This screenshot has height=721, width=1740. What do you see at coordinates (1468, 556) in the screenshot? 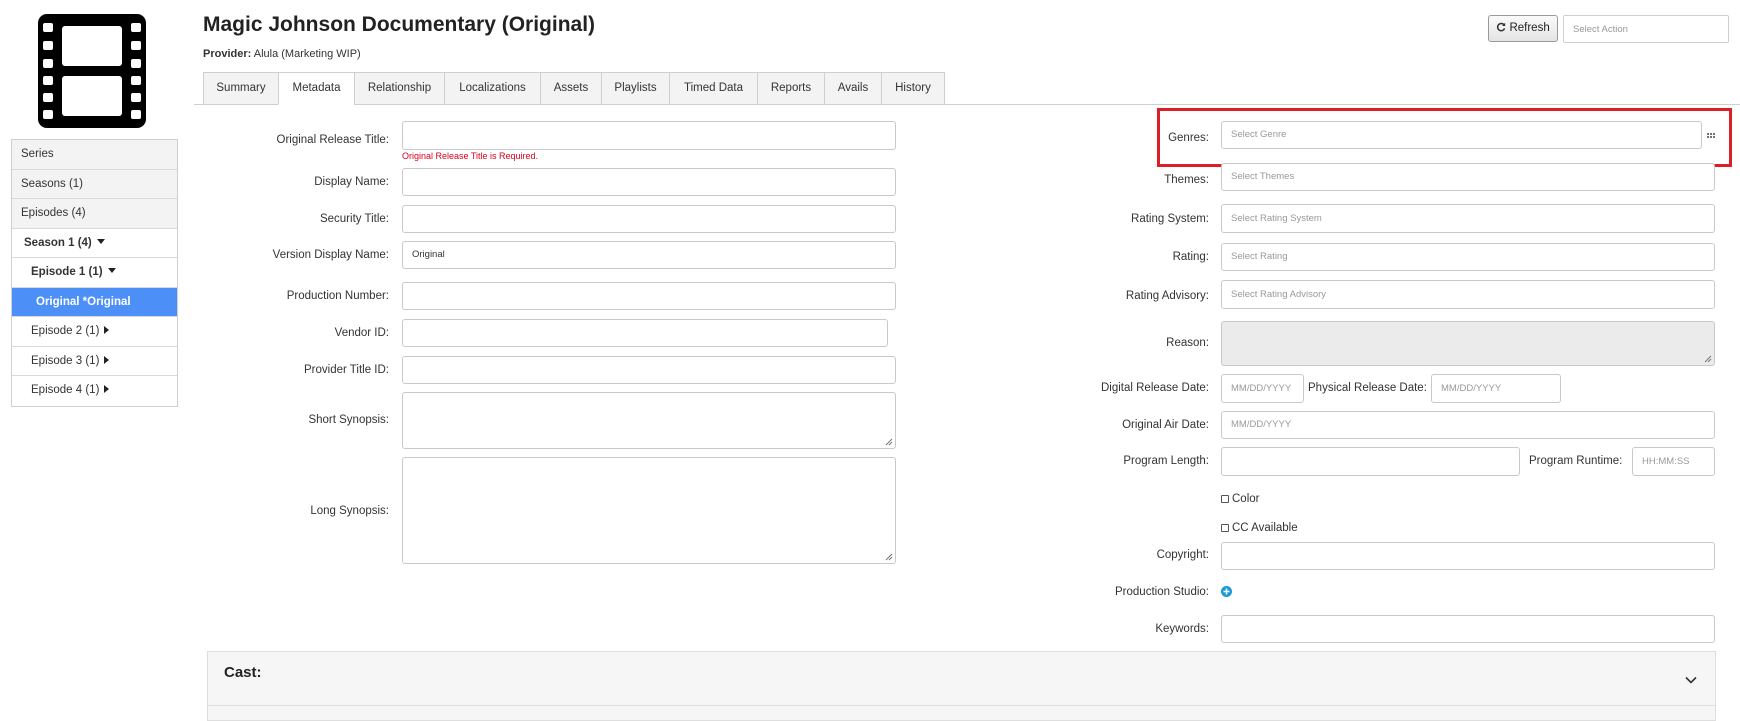
I see `copyright-input` at bounding box center [1468, 556].